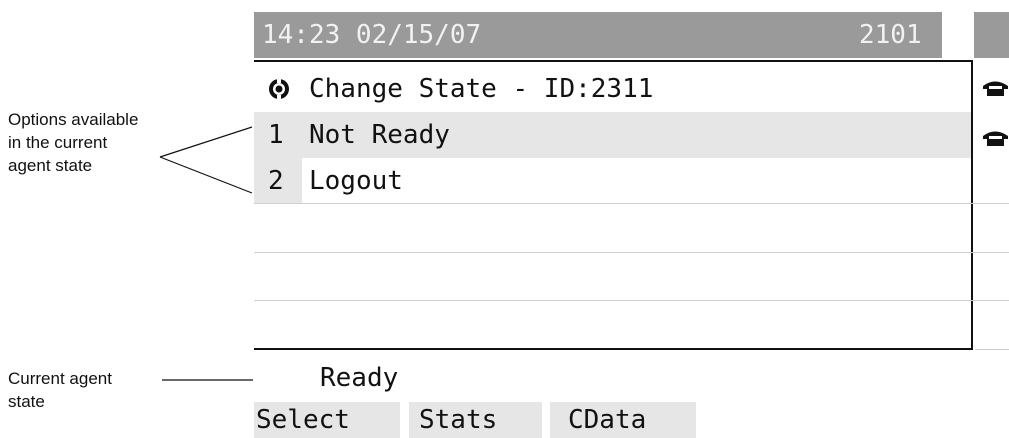 The height and width of the screenshot is (438, 1009). I want to click on menu-item-not-ready: 1 Not Ready, so click(612, 135).